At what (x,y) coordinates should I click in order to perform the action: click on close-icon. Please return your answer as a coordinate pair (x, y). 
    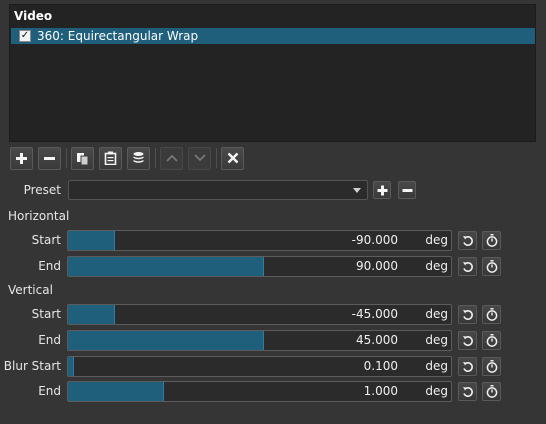
    Looking at the image, I should click on (233, 158).